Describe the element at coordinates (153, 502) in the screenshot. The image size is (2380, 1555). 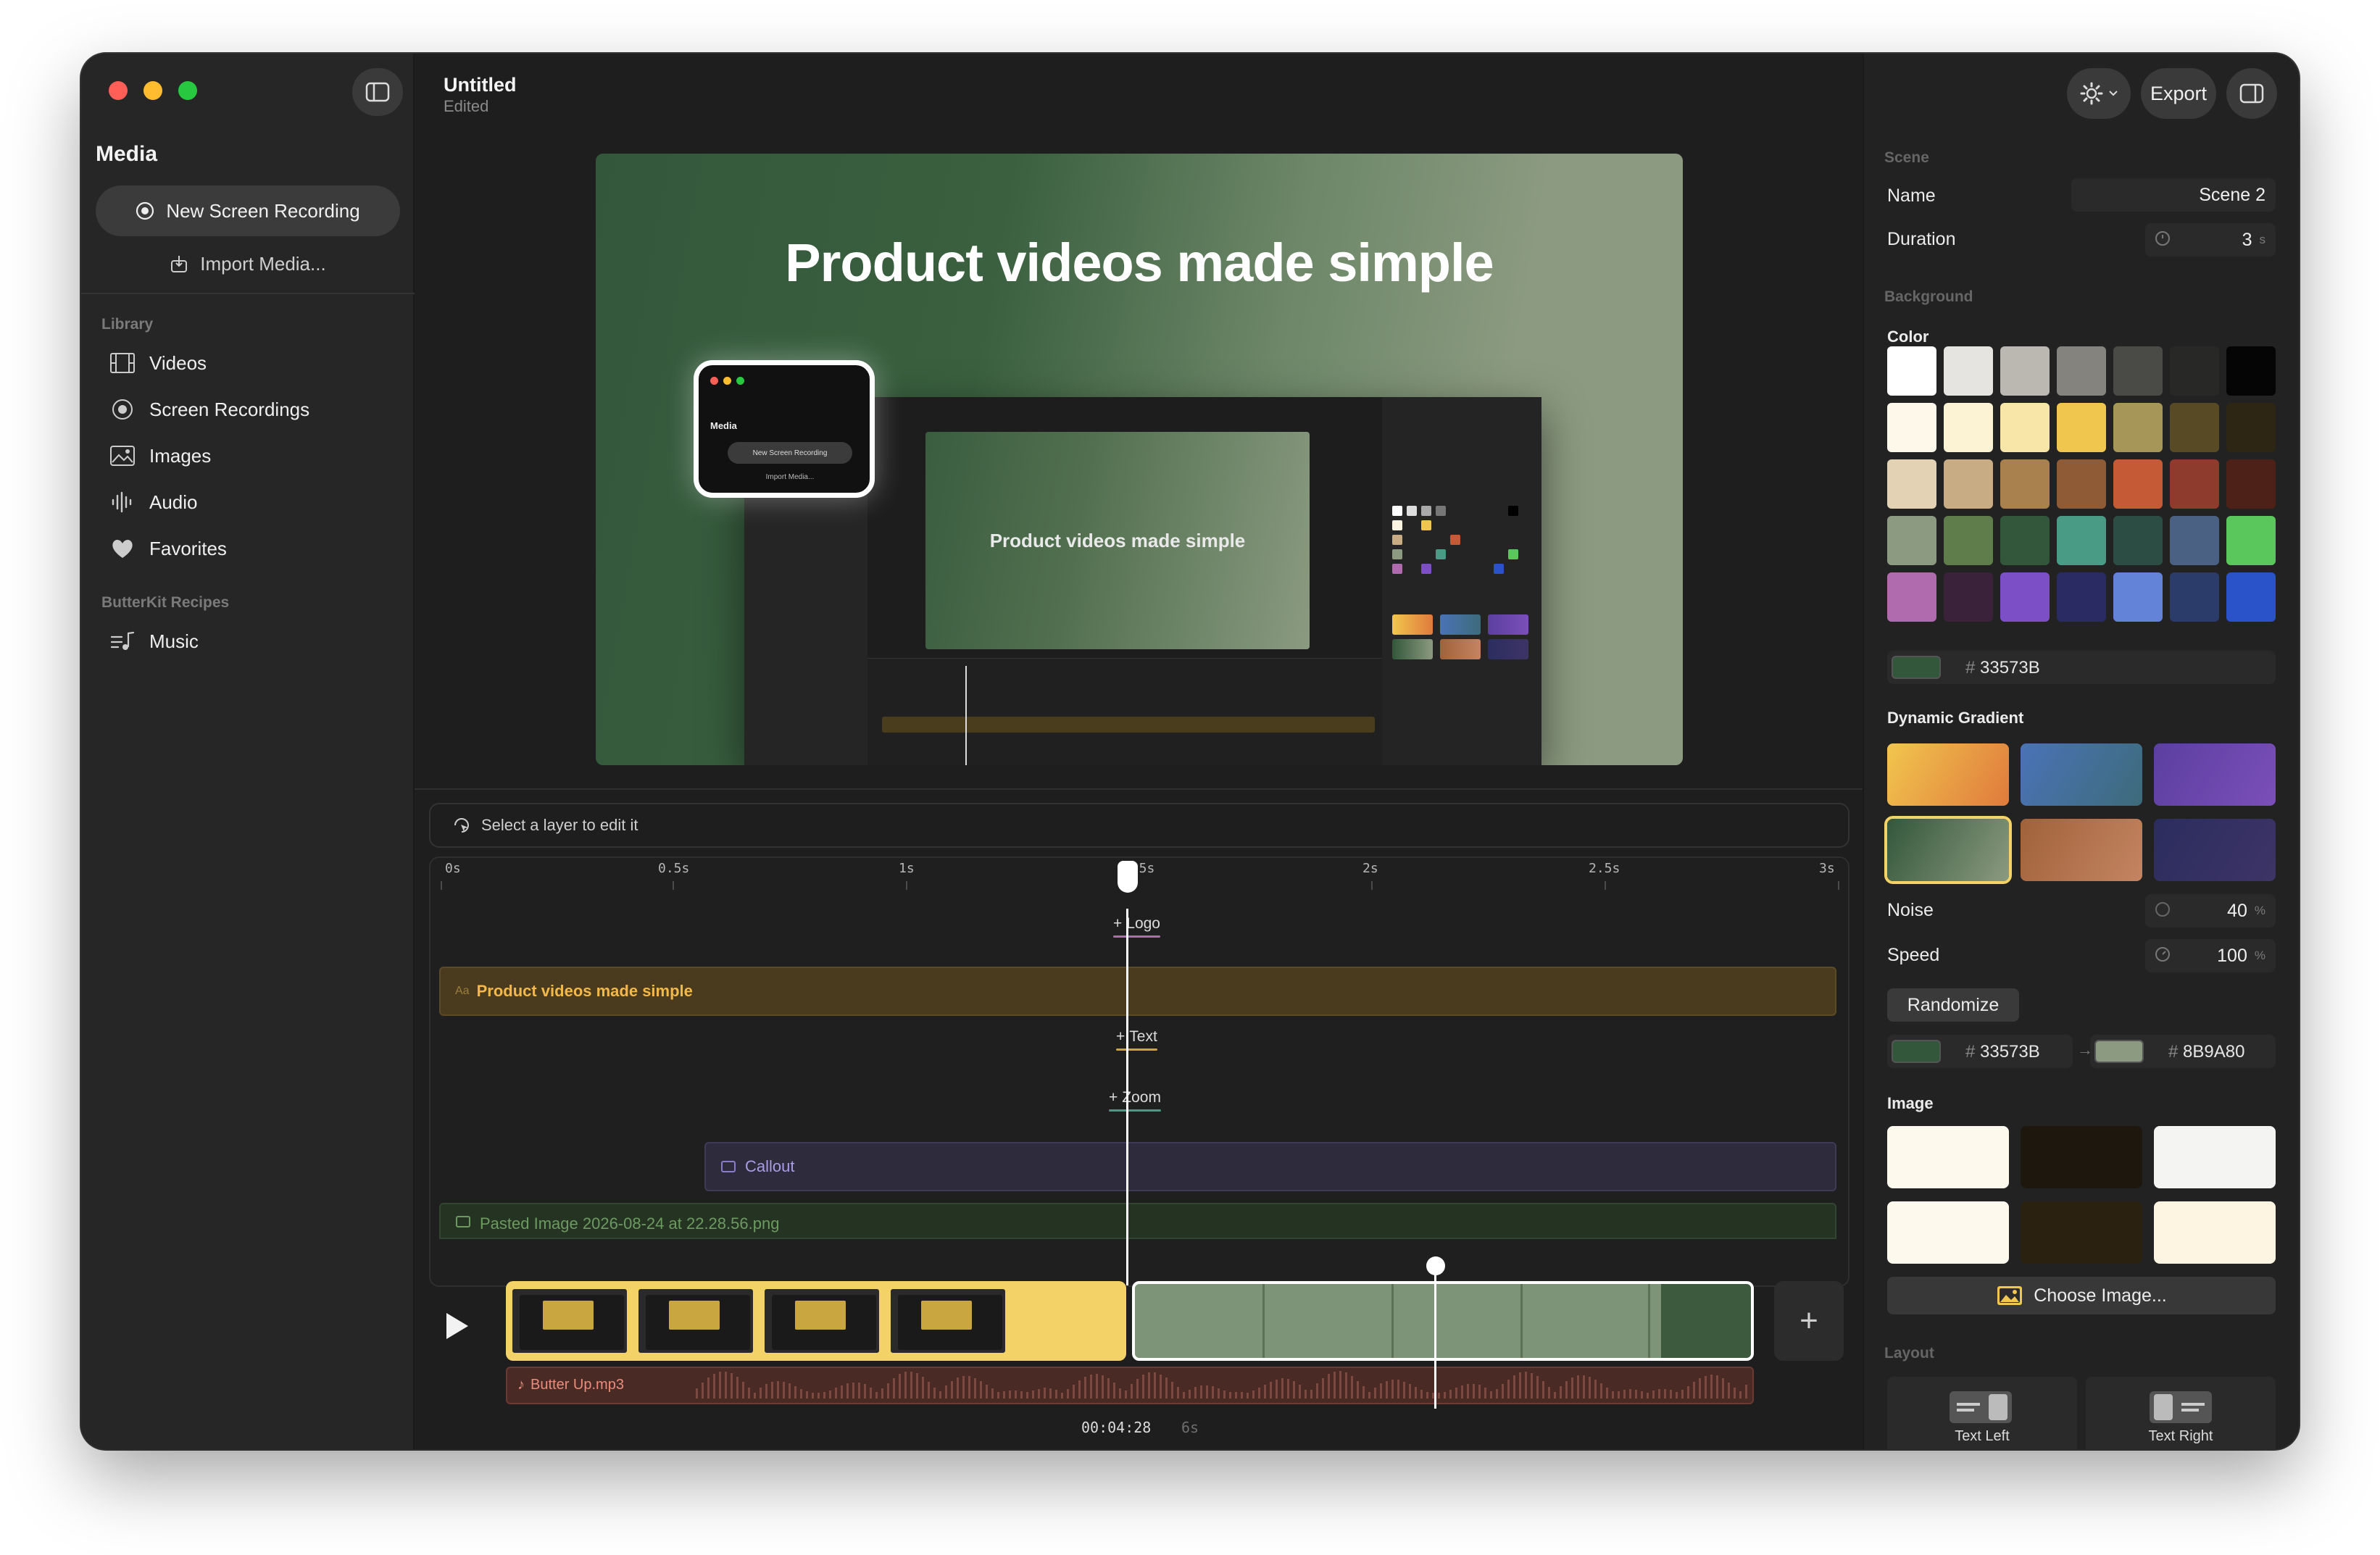
I see `sidebar-item-audio: Audio` at that location.